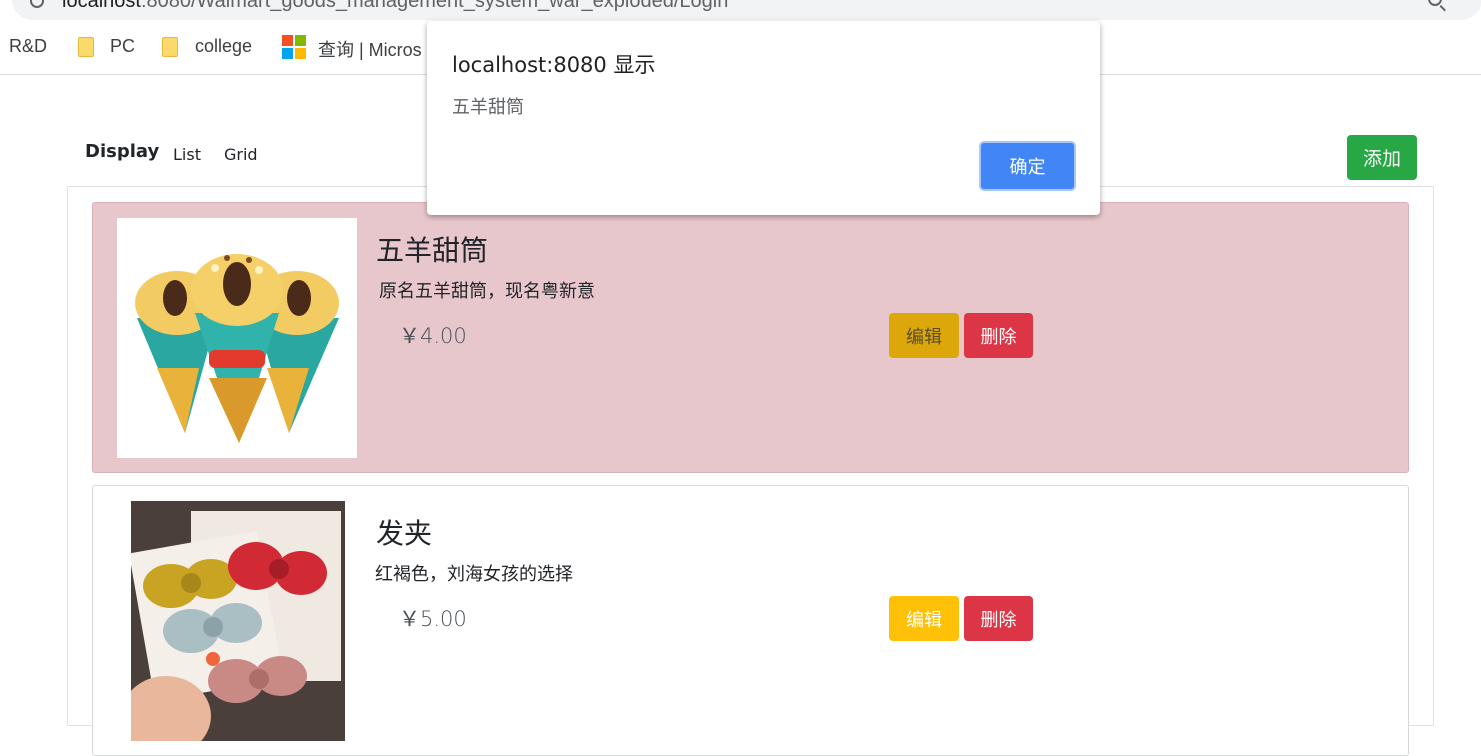 This screenshot has width=1481, height=756. Describe the element at coordinates (294, 47) in the screenshot. I see `microsoft-icon` at that location.